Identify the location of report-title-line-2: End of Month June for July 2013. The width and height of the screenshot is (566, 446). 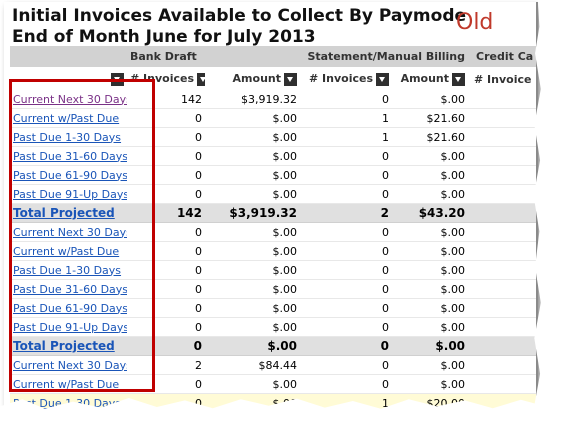
(164, 37).